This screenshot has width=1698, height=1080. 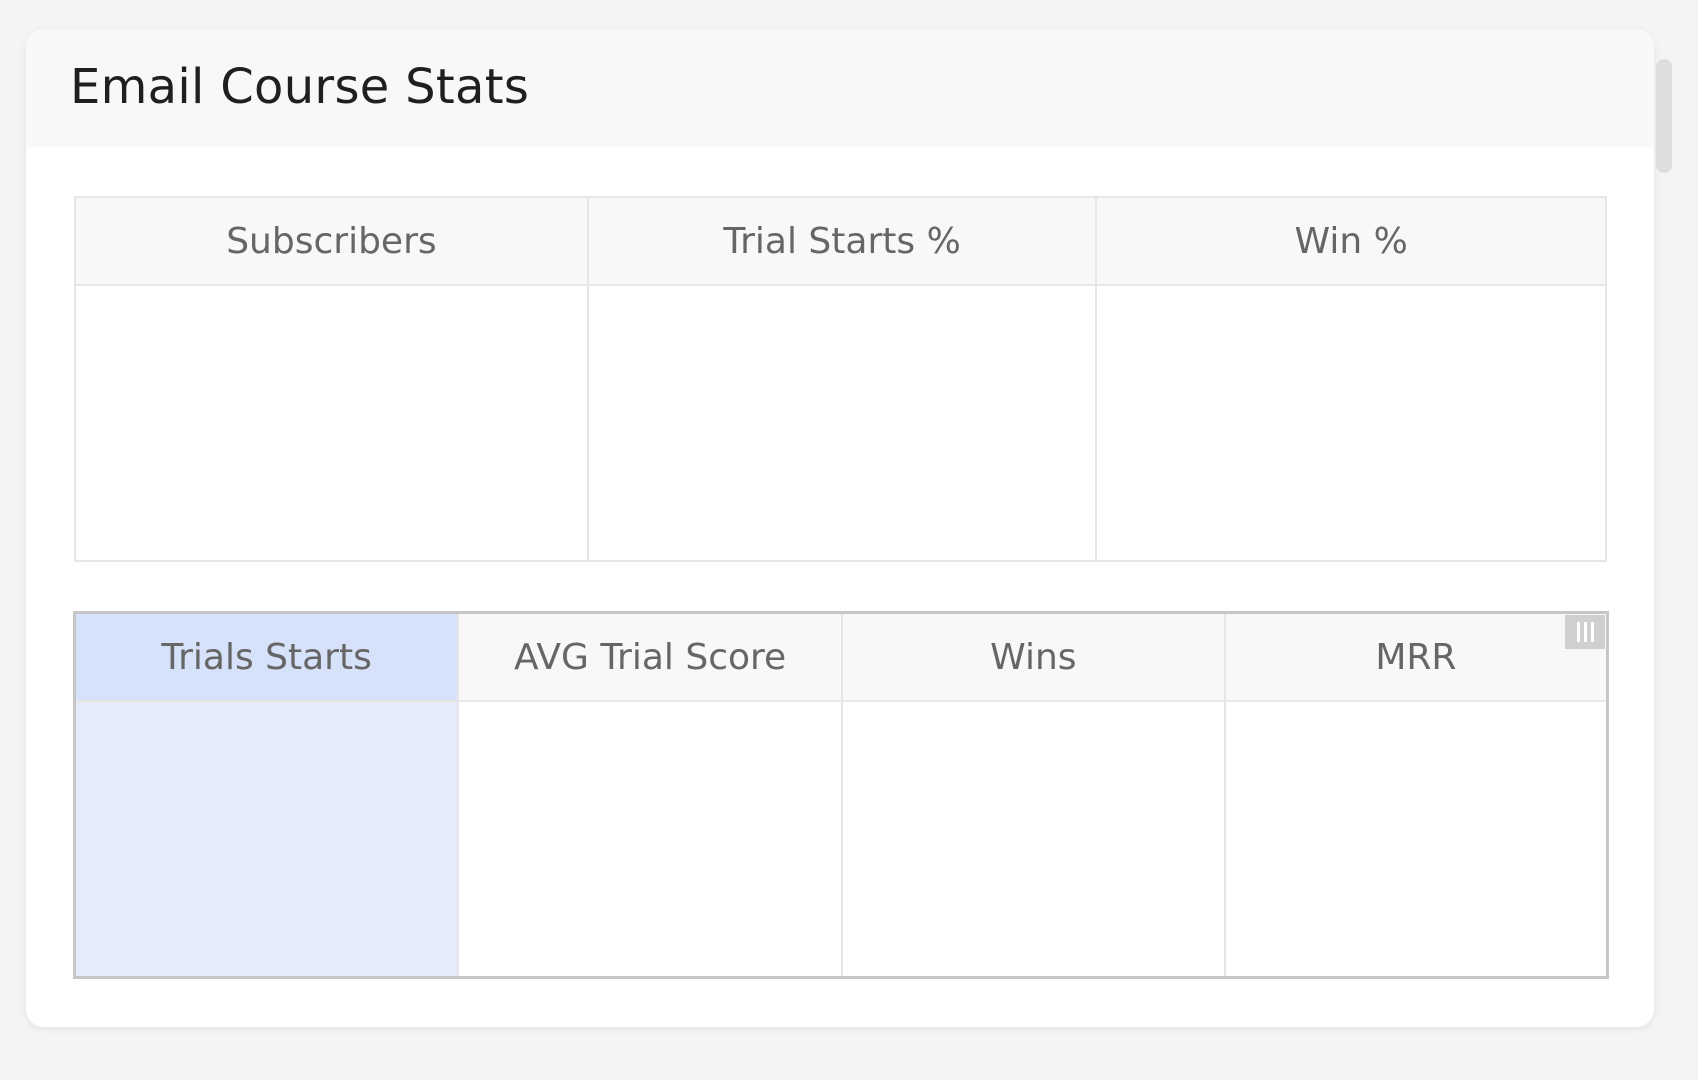 I want to click on column-header-mrr: MRR, so click(x=1416, y=657).